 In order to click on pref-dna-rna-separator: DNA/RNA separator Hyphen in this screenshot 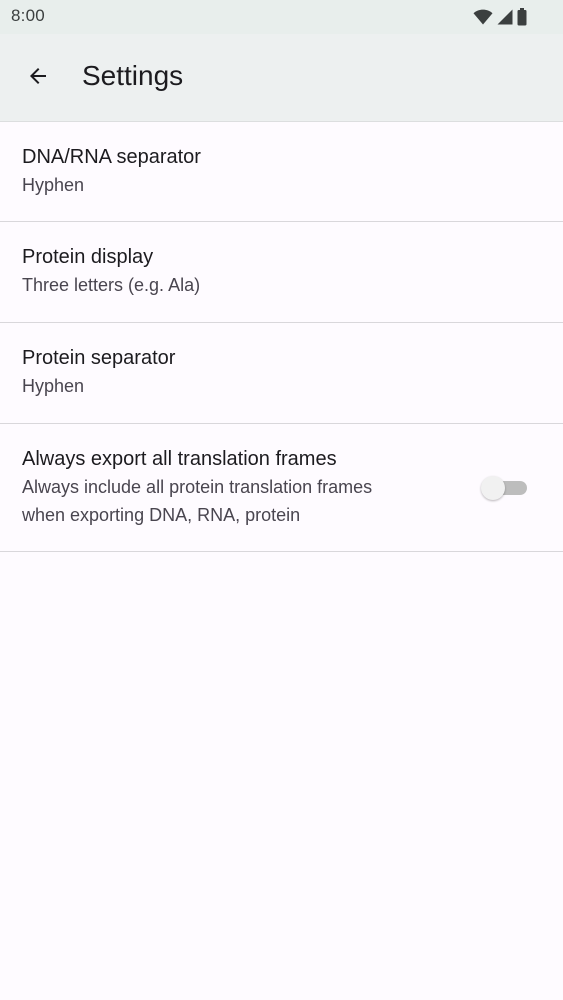, I will do `click(281, 172)`.